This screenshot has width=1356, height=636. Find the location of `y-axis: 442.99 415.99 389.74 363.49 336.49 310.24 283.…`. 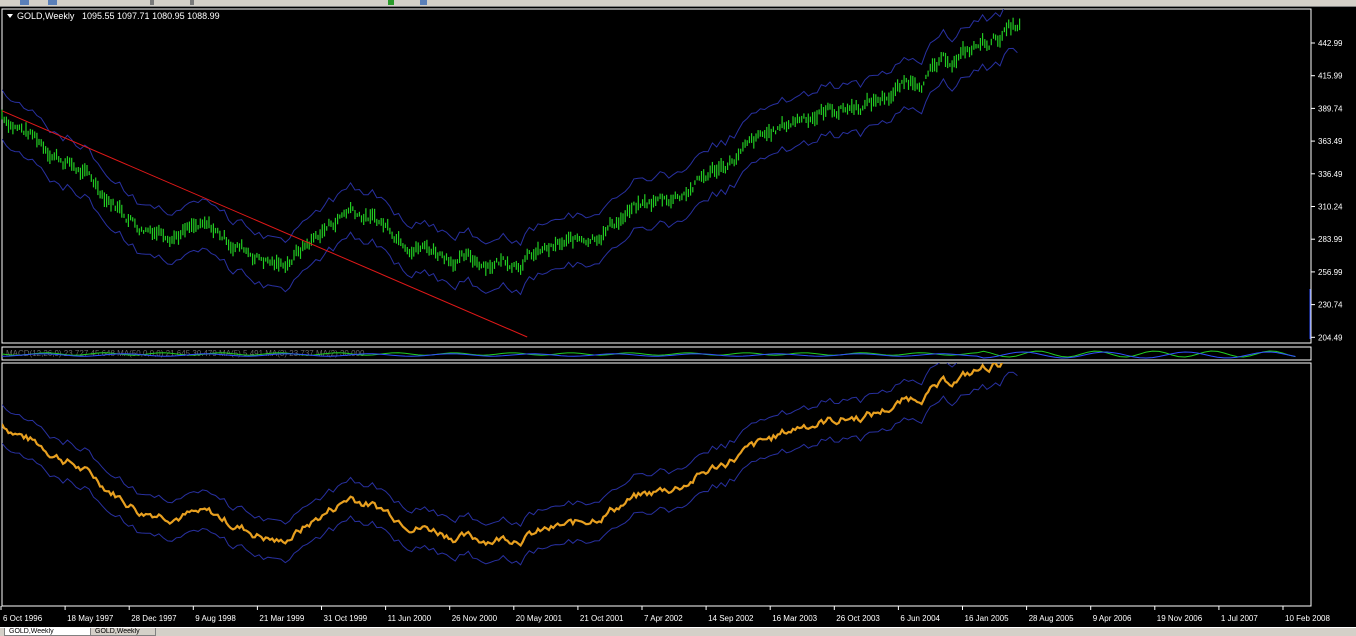

y-axis: 442.99 415.99 389.74 363.49 336.49 310.24 283.… is located at coordinates (1327, 190).